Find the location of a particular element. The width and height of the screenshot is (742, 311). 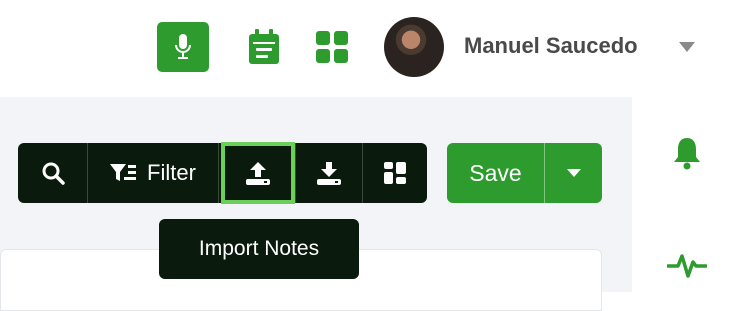

search-icon is located at coordinates (53, 173).